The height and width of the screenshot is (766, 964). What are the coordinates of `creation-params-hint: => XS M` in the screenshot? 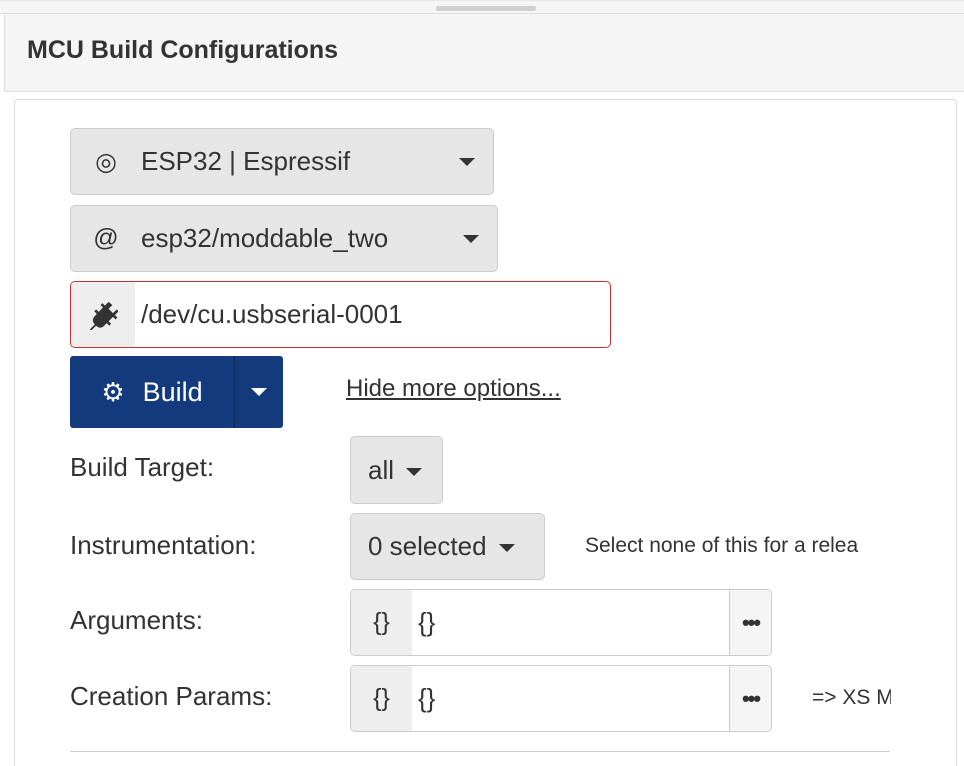 It's located at (851, 697).